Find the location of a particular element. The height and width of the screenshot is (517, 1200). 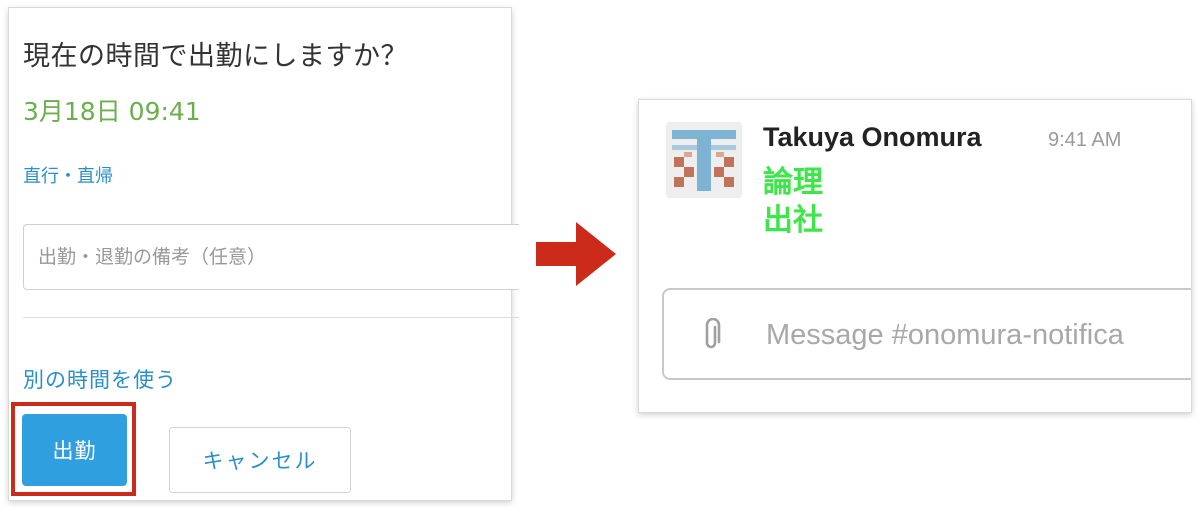

message-line: 論理 is located at coordinates (793, 182).